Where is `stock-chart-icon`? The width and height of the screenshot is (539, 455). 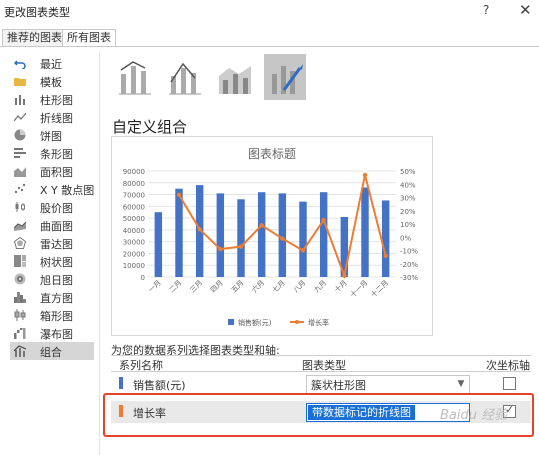
stock-chart-icon is located at coordinates (20, 207).